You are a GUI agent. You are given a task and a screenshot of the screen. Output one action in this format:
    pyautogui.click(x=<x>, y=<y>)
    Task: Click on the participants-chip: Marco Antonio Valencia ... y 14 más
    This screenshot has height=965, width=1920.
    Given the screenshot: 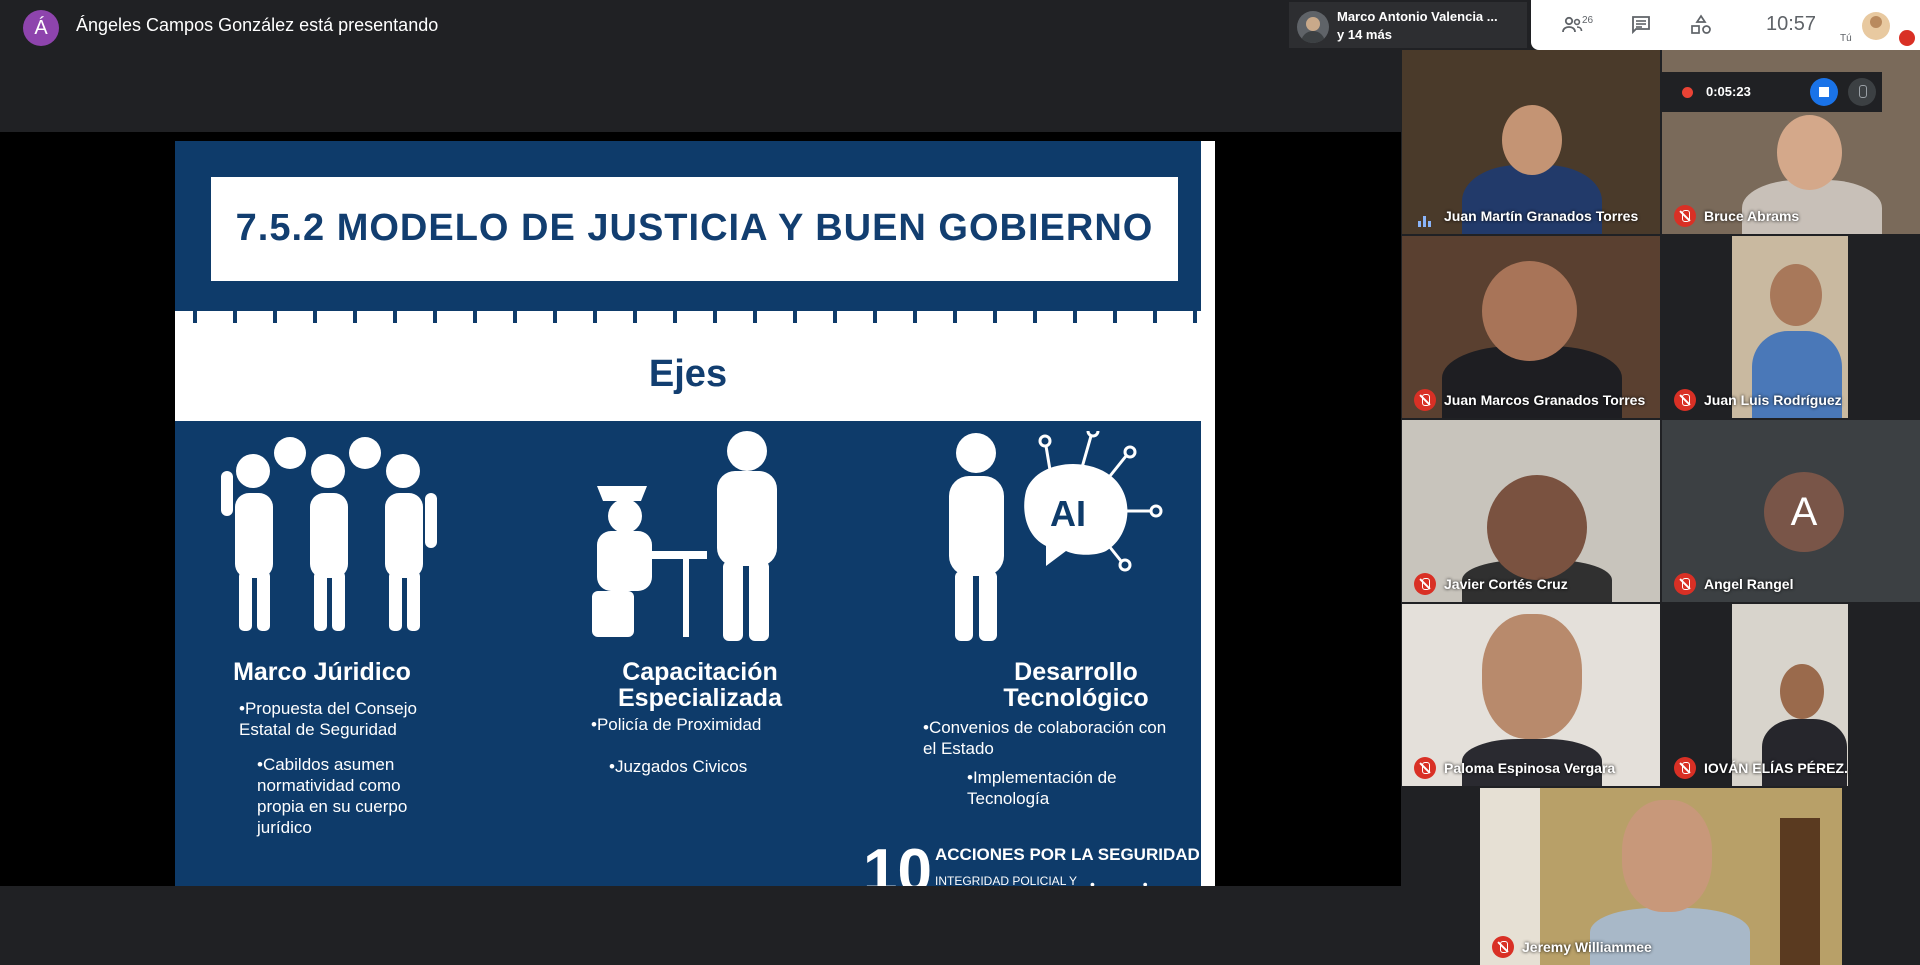 What is the action you would take?
    pyautogui.click(x=1408, y=25)
    